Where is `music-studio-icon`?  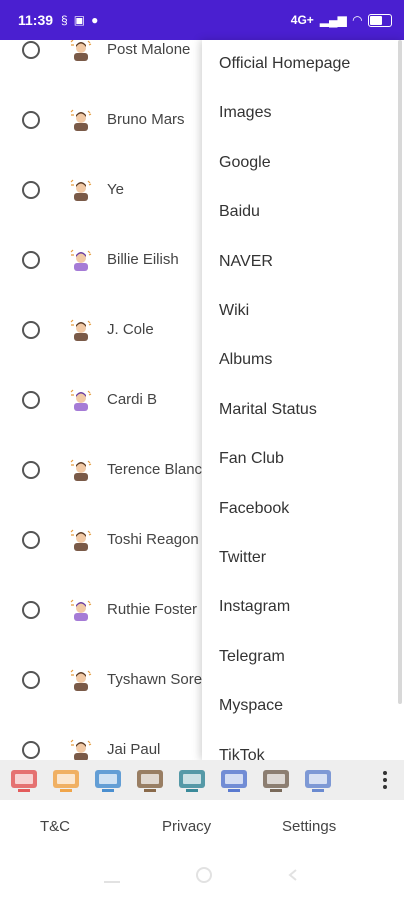 music-studio-icon is located at coordinates (192, 780).